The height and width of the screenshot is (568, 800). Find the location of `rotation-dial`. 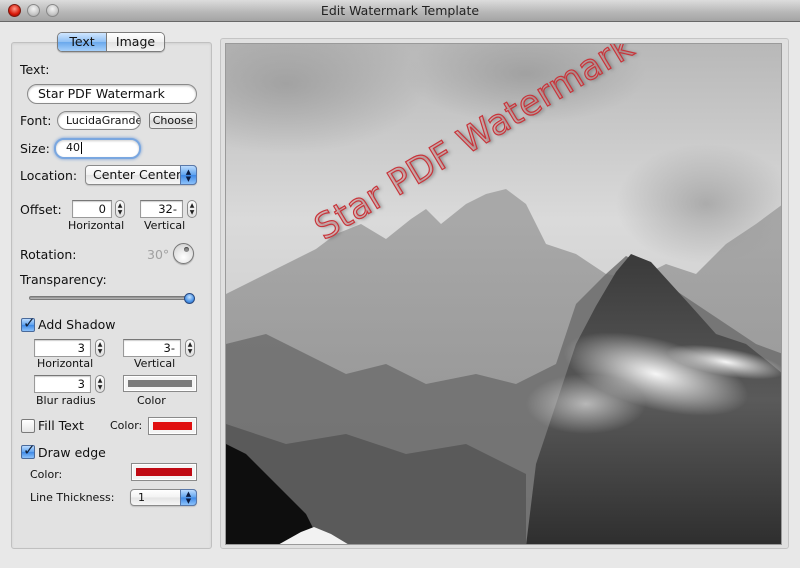

rotation-dial is located at coordinates (183, 253).